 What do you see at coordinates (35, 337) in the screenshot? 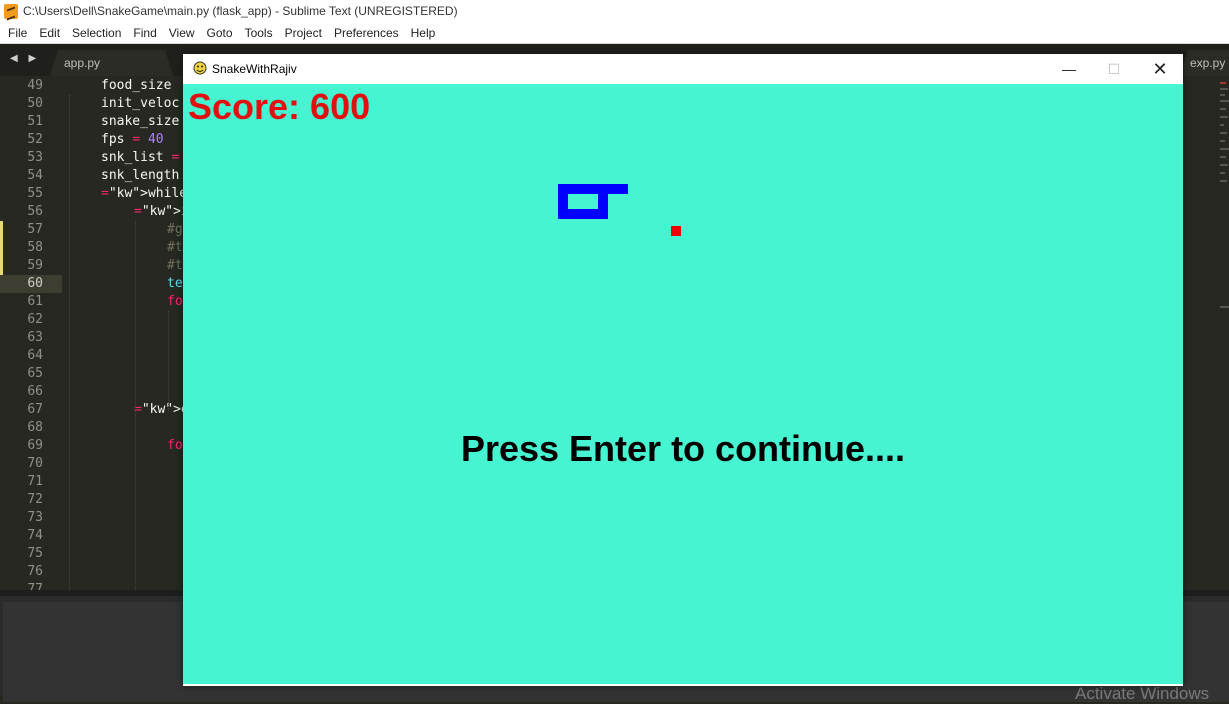
I see `line-number: 63` at bounding box center [35, 337].